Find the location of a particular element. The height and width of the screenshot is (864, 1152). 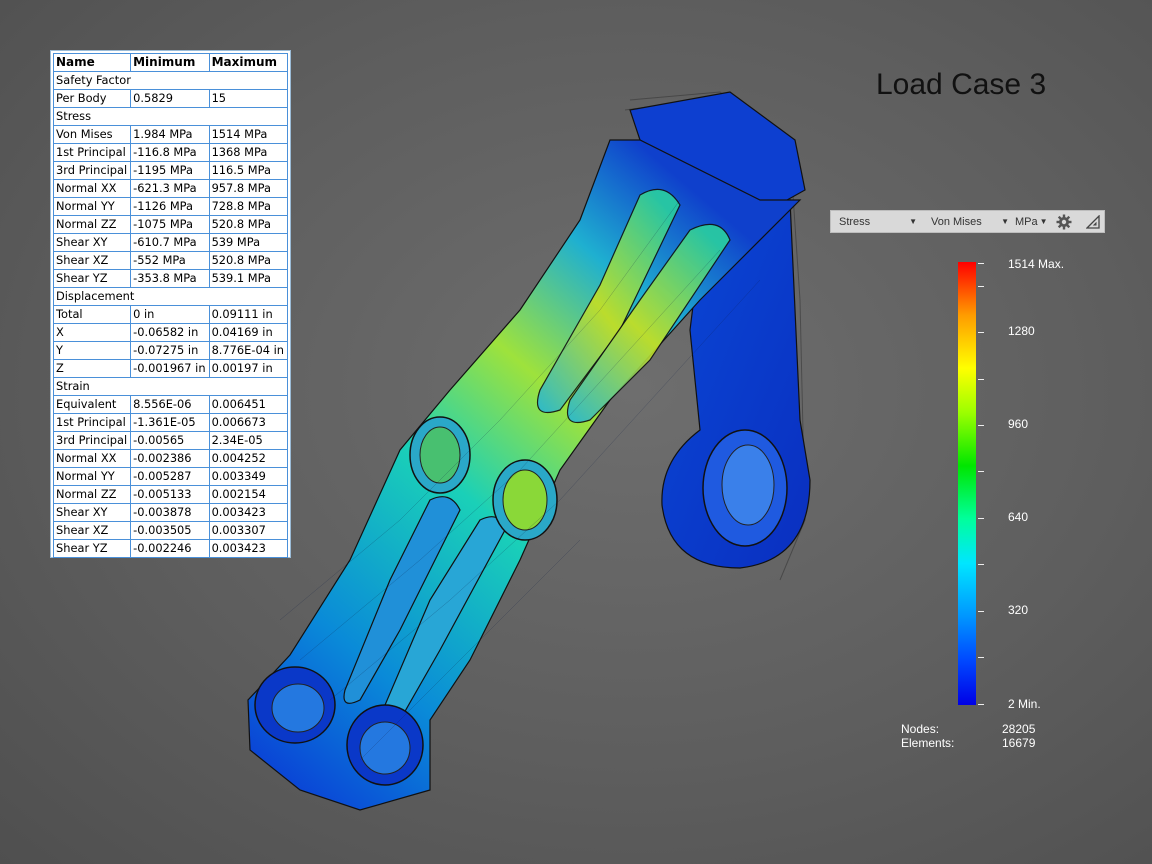

row-minimum: -0.003878 is located at coordinates (170, 512).